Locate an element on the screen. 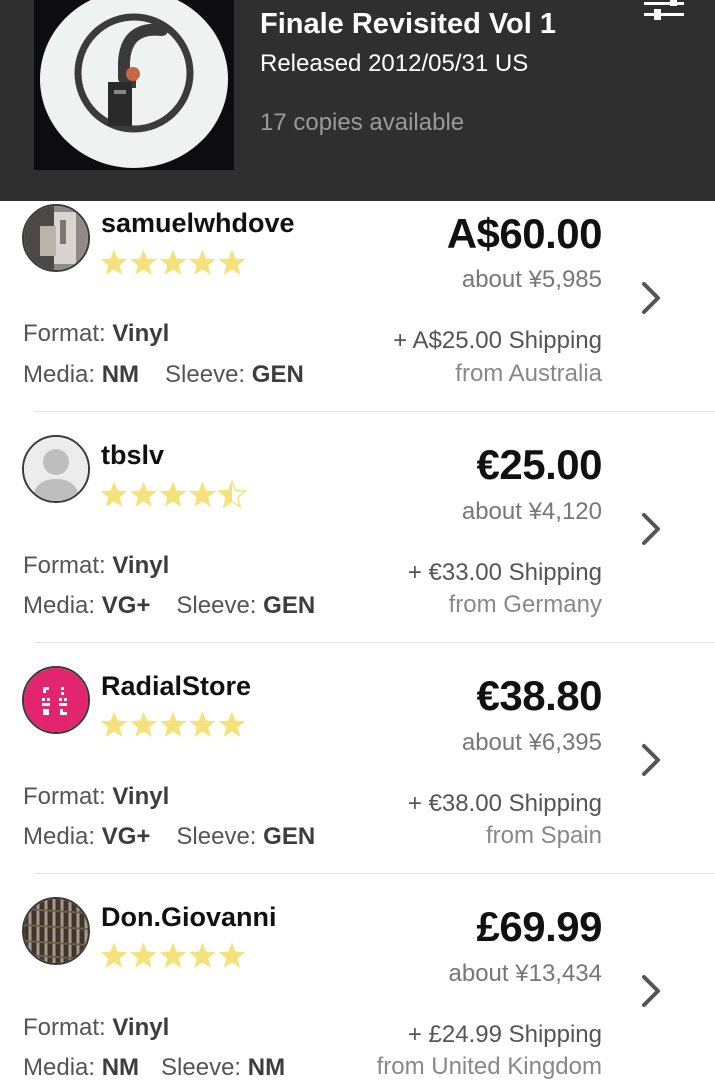 Image resolution: width=715 pixels, height=1080 pixels. price: €25.00 is located at coordinates (539, 464).